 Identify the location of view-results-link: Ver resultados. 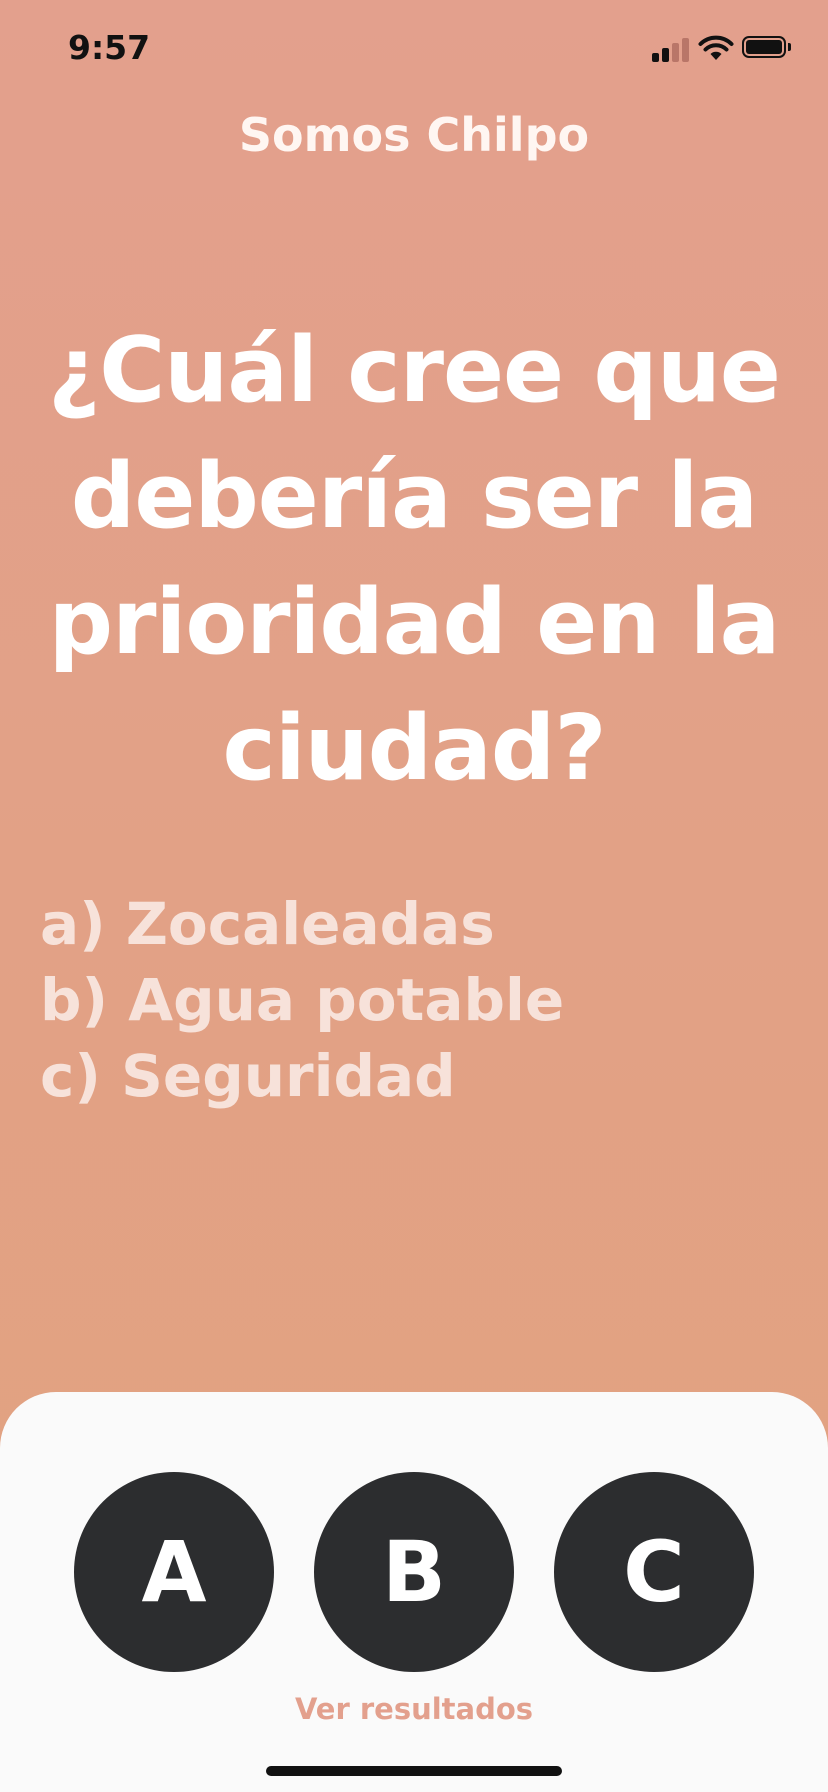
(414, 1709).